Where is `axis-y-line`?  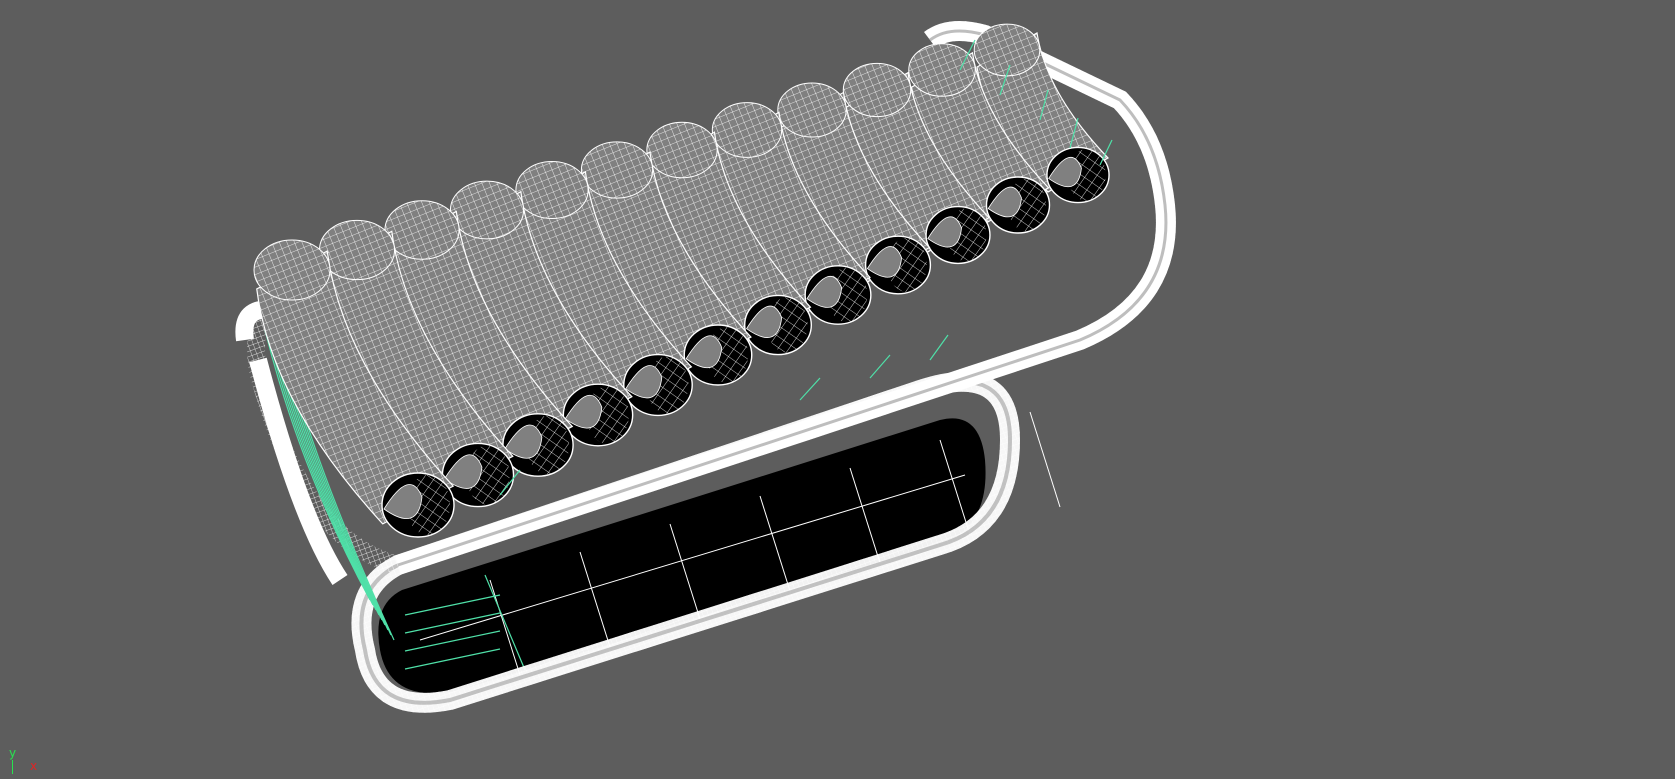
axis-y-line is located at coordinates (12, 767).